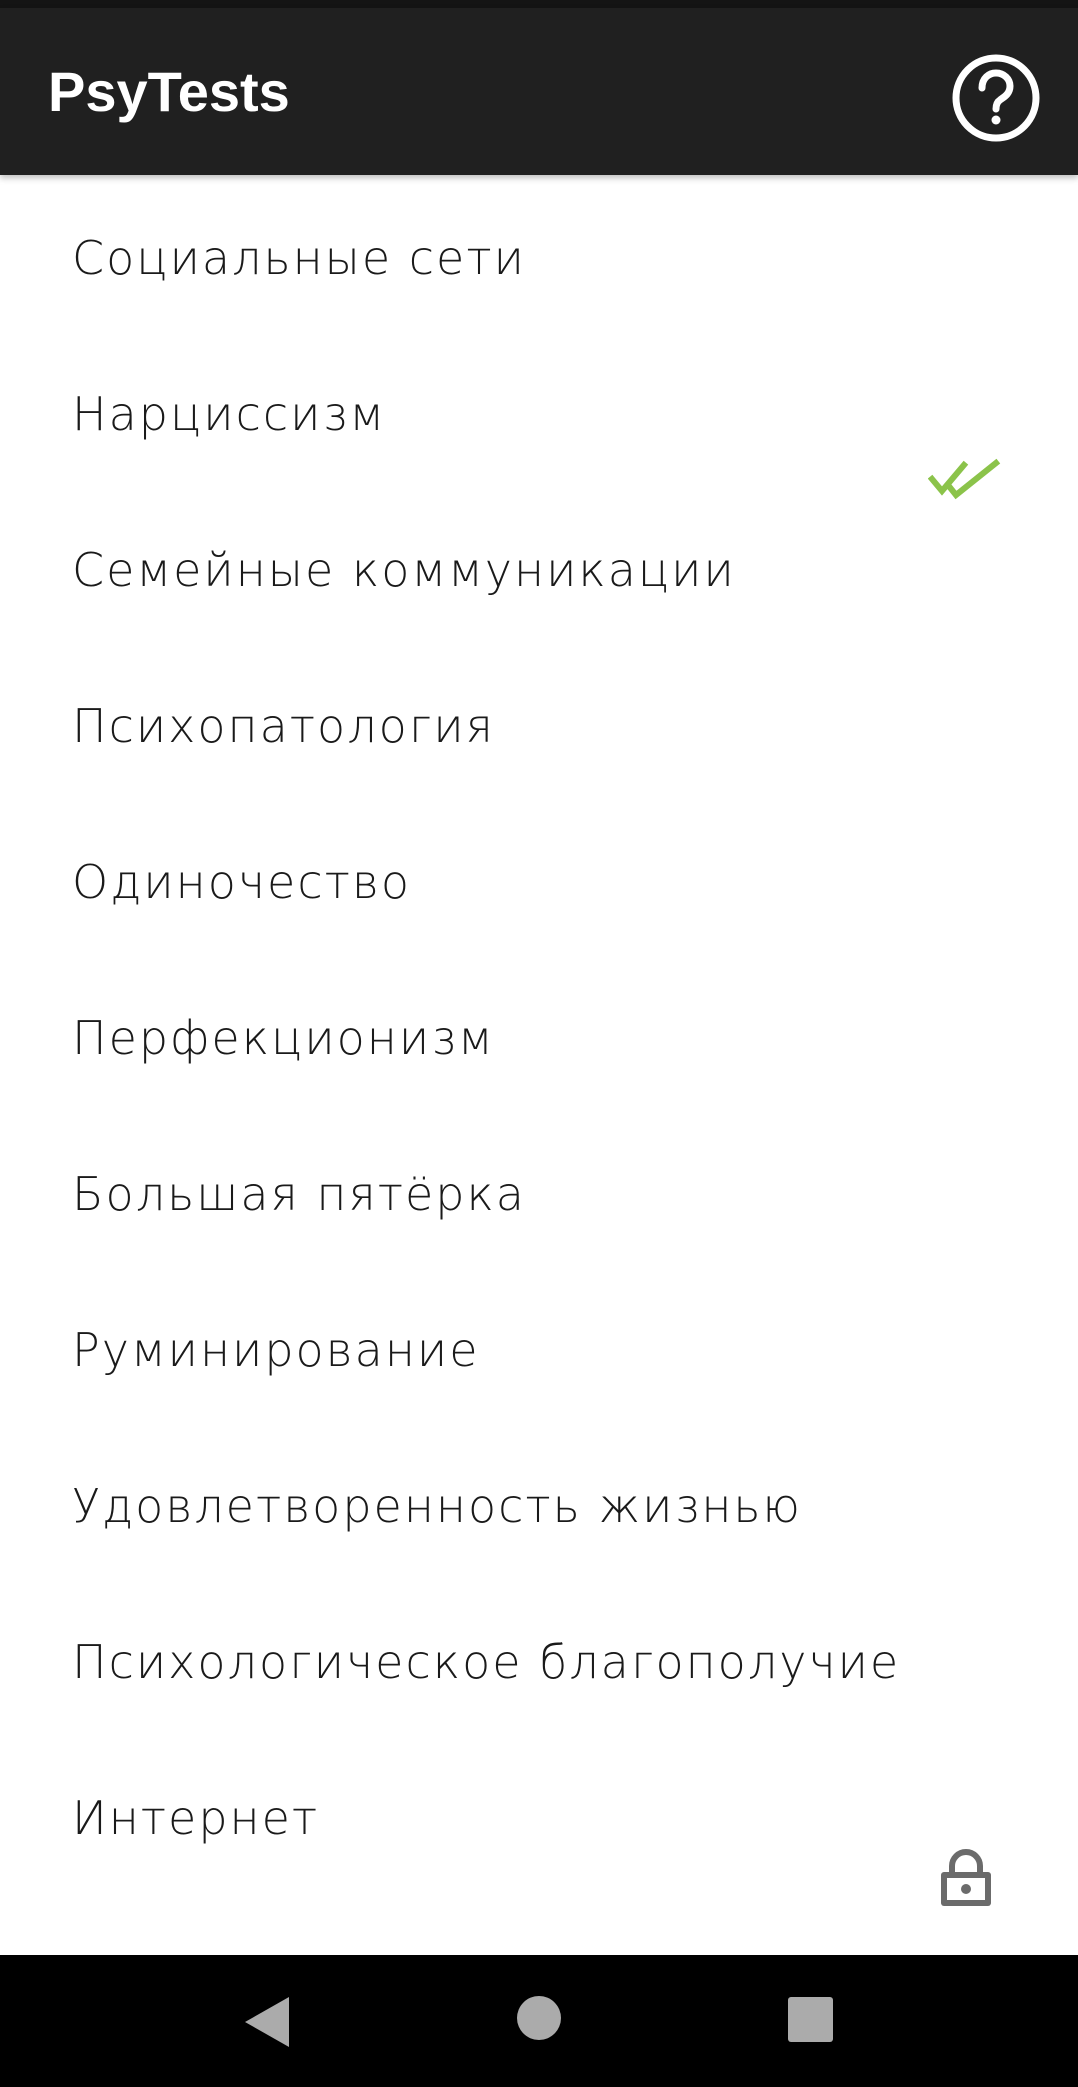  I want to click on list-item-perfectionism: Перфекционизм, so click(539, 1038).